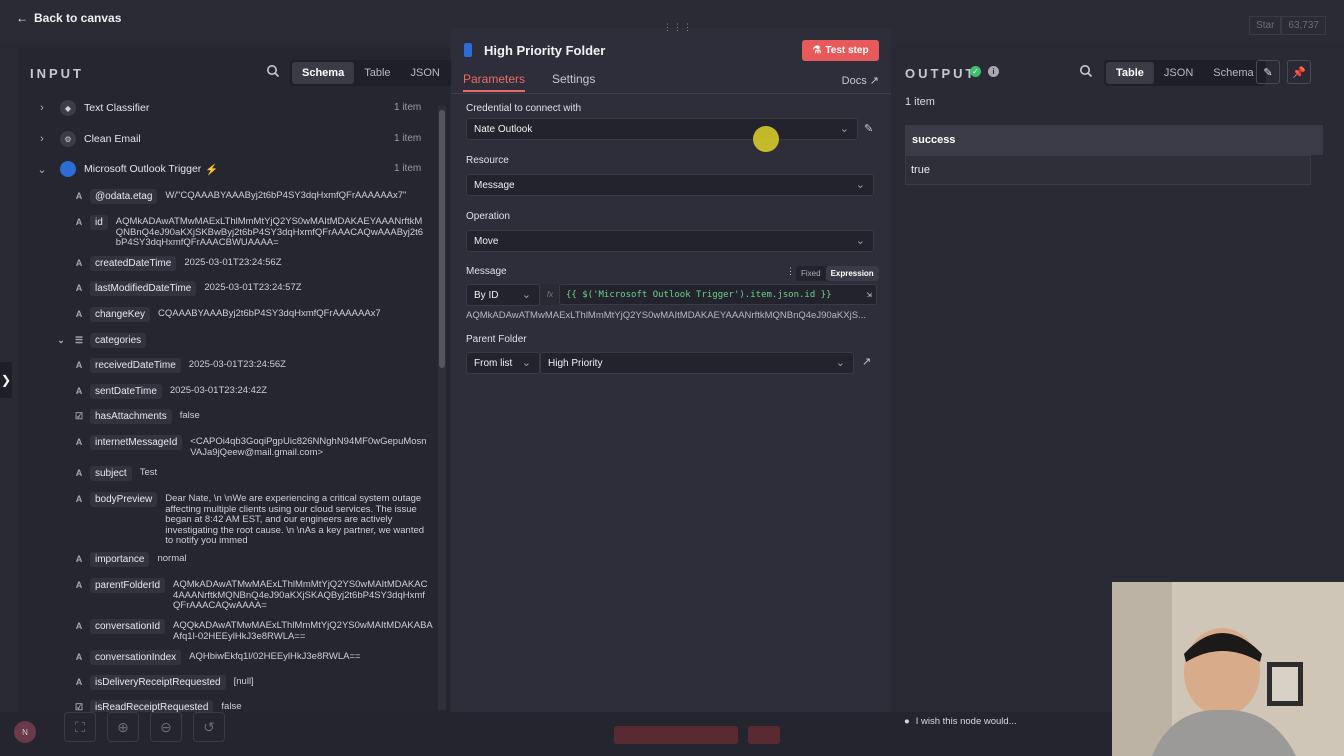  Describe the element at coordinates (524, 108) in the screenshot. I see `credential-label: Credential to connect with` at that location.